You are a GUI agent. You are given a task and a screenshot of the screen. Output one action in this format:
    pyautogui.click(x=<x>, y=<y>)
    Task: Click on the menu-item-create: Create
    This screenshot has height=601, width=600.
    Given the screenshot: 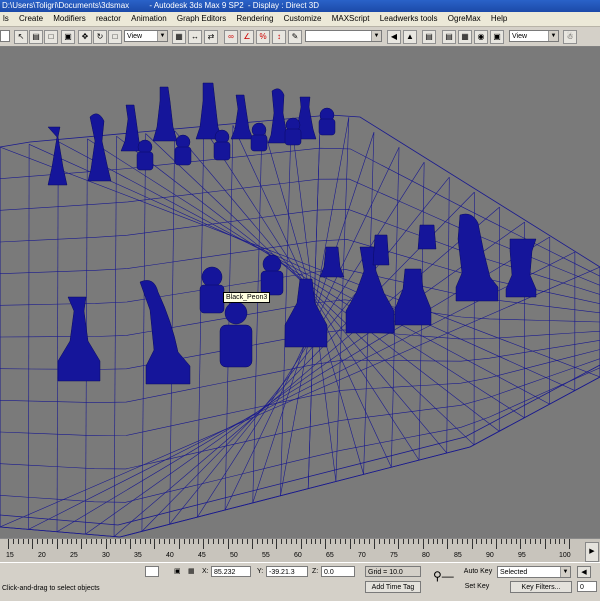 What is the action you would take?
    pyautogui.click(x=32, y=19)
    